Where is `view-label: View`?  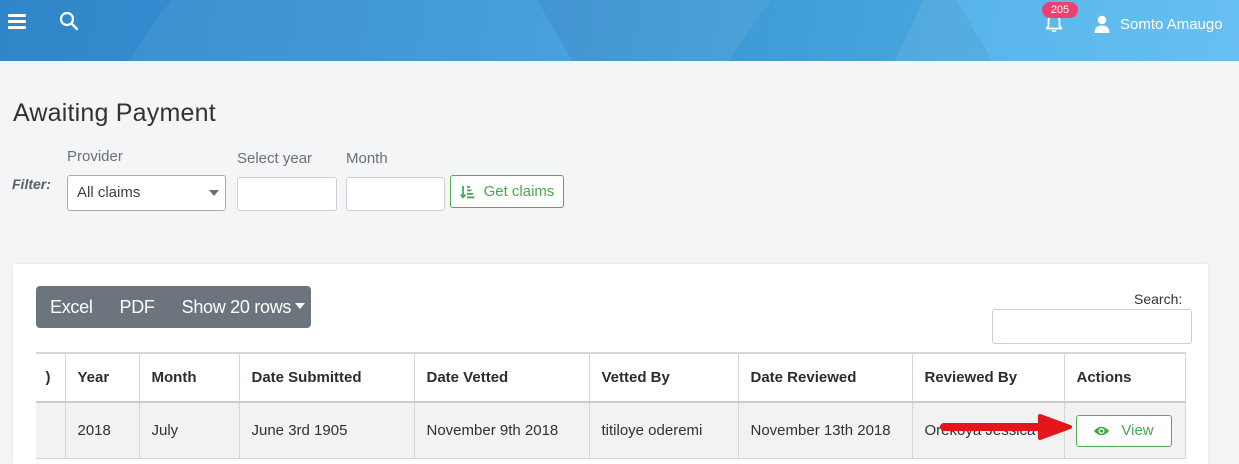 view-label: View is located at coordinates (1137, 430).